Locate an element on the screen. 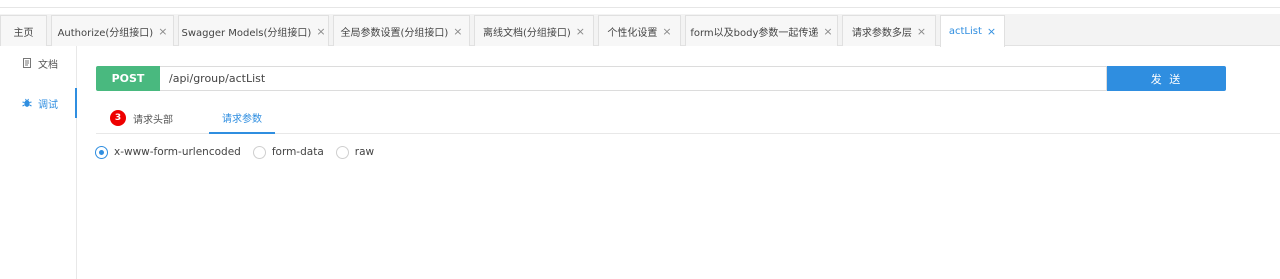  headers-count-badge: 3 is located at coordinates (118, 118).